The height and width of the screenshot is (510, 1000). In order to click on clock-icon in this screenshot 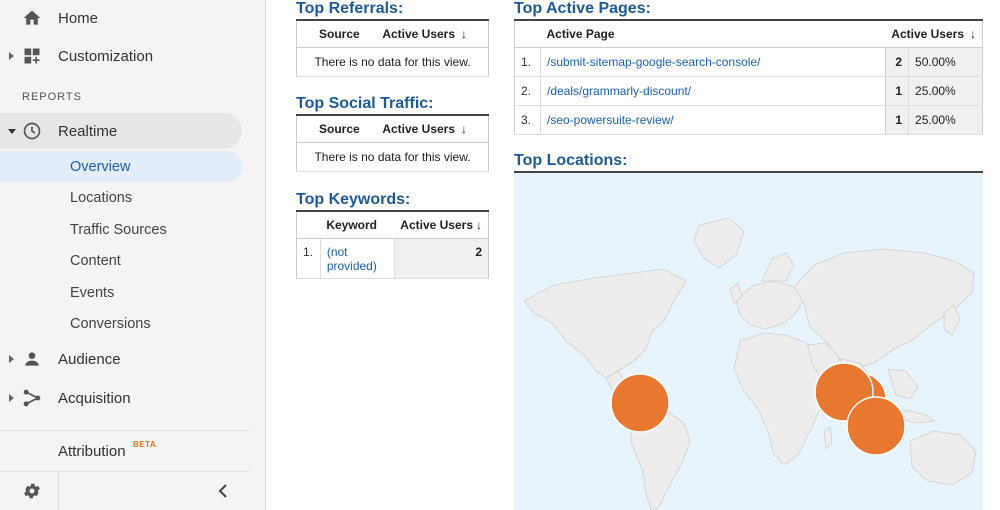, I will do `click(32, 131)`.